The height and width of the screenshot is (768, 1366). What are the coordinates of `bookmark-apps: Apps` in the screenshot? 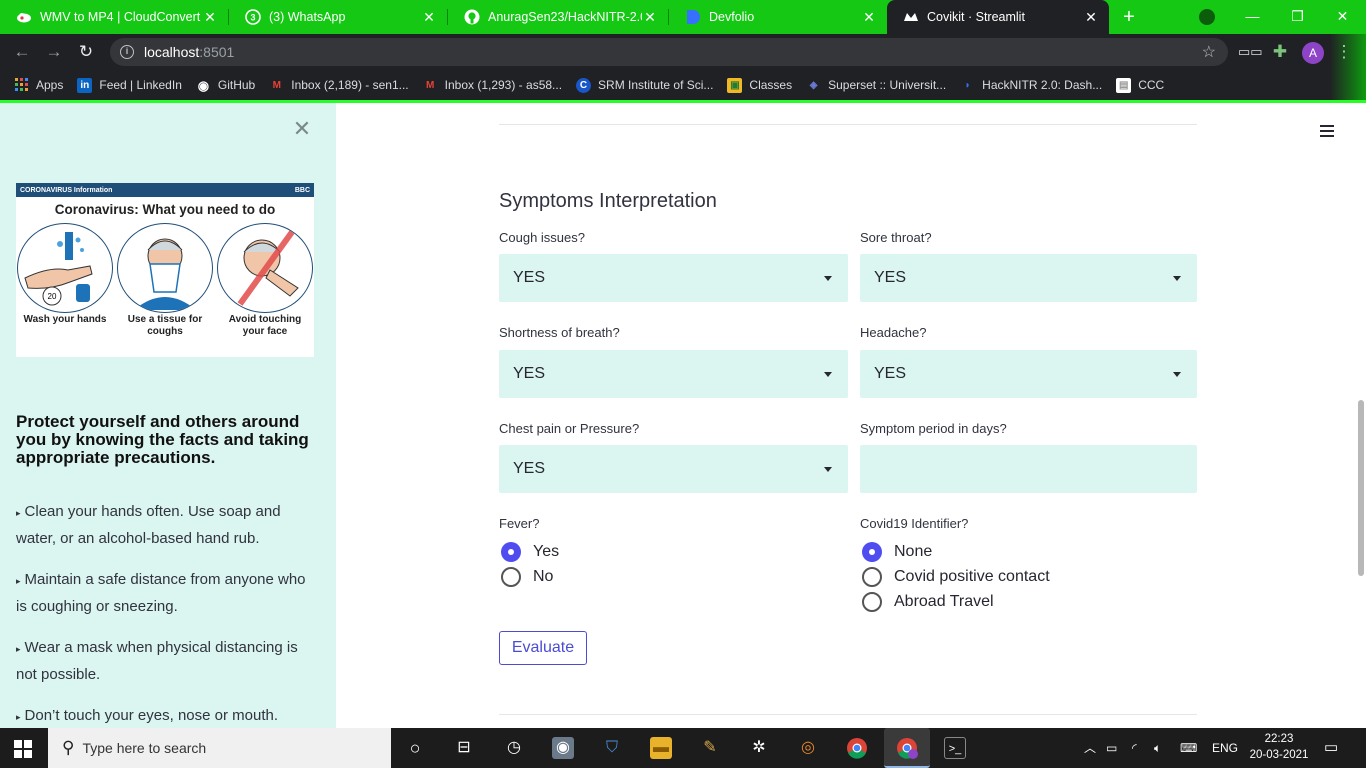 It's located at (38, 85).